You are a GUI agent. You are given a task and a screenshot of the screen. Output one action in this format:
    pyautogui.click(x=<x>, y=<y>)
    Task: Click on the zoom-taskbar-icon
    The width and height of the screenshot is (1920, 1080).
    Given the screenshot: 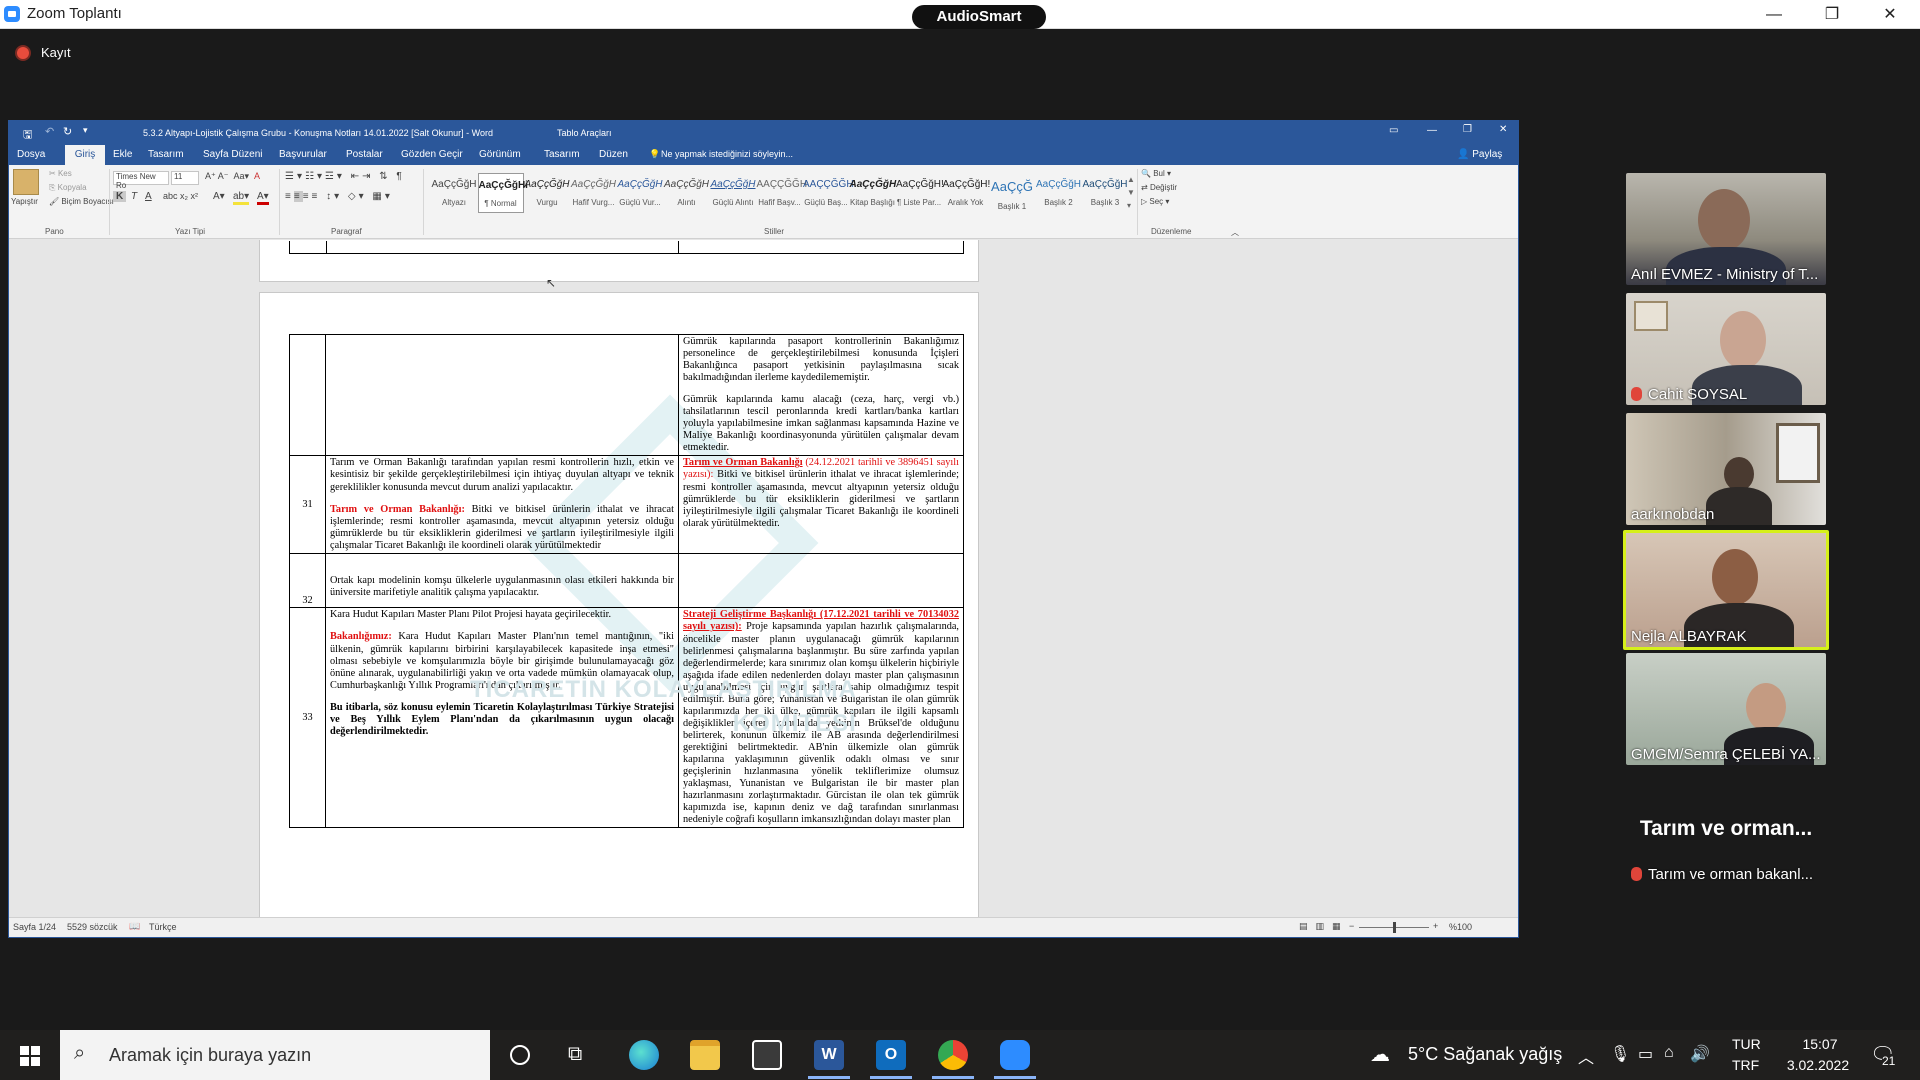 What is the action you would take?
    pyautogui.click(x=1015, y=1055)
    